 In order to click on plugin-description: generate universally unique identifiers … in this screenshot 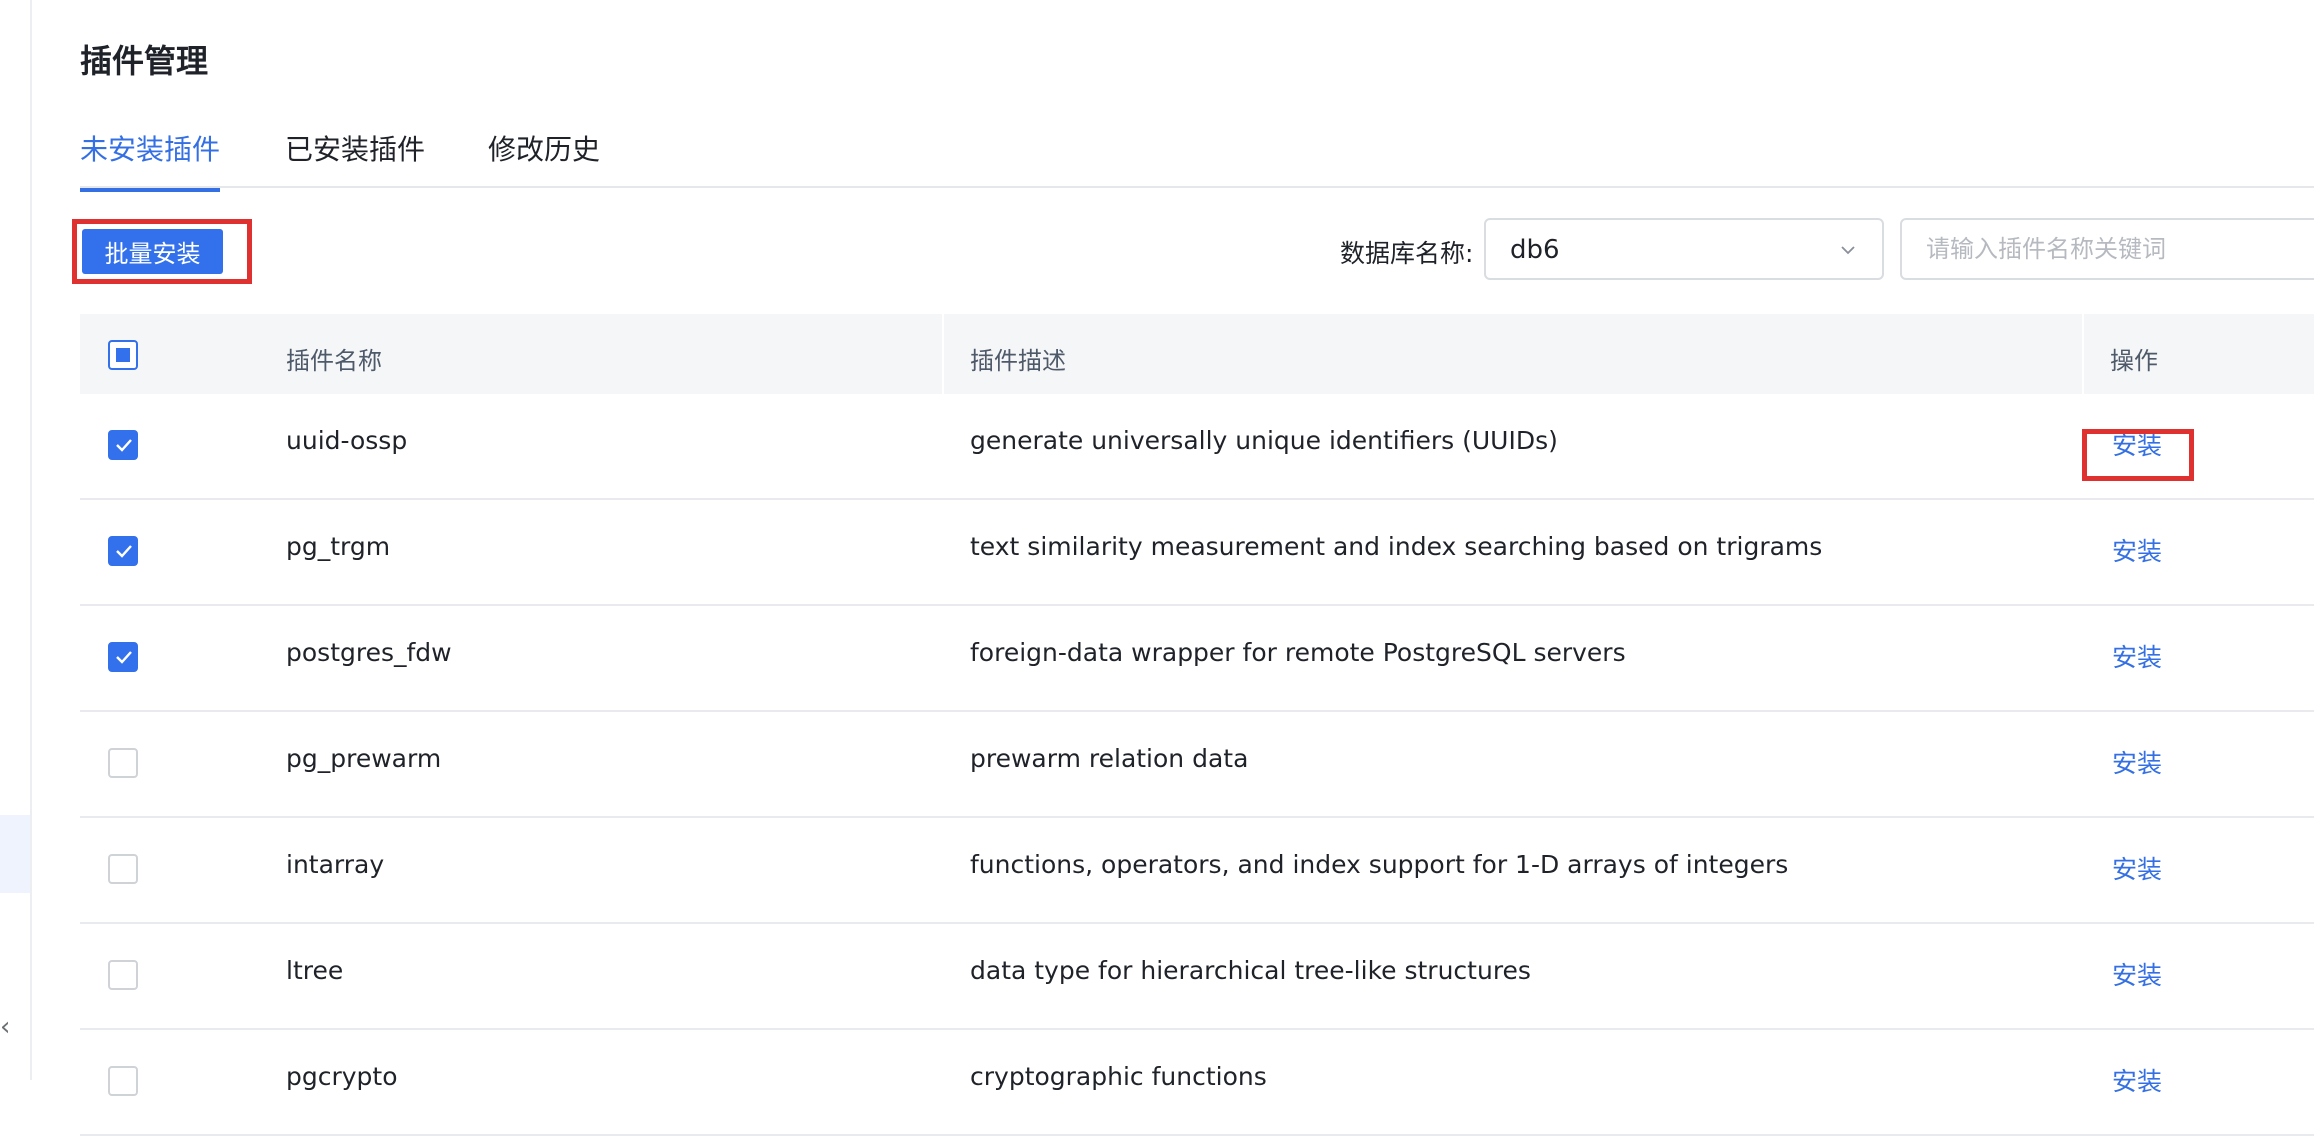, I will do `click(1264, 440)`.